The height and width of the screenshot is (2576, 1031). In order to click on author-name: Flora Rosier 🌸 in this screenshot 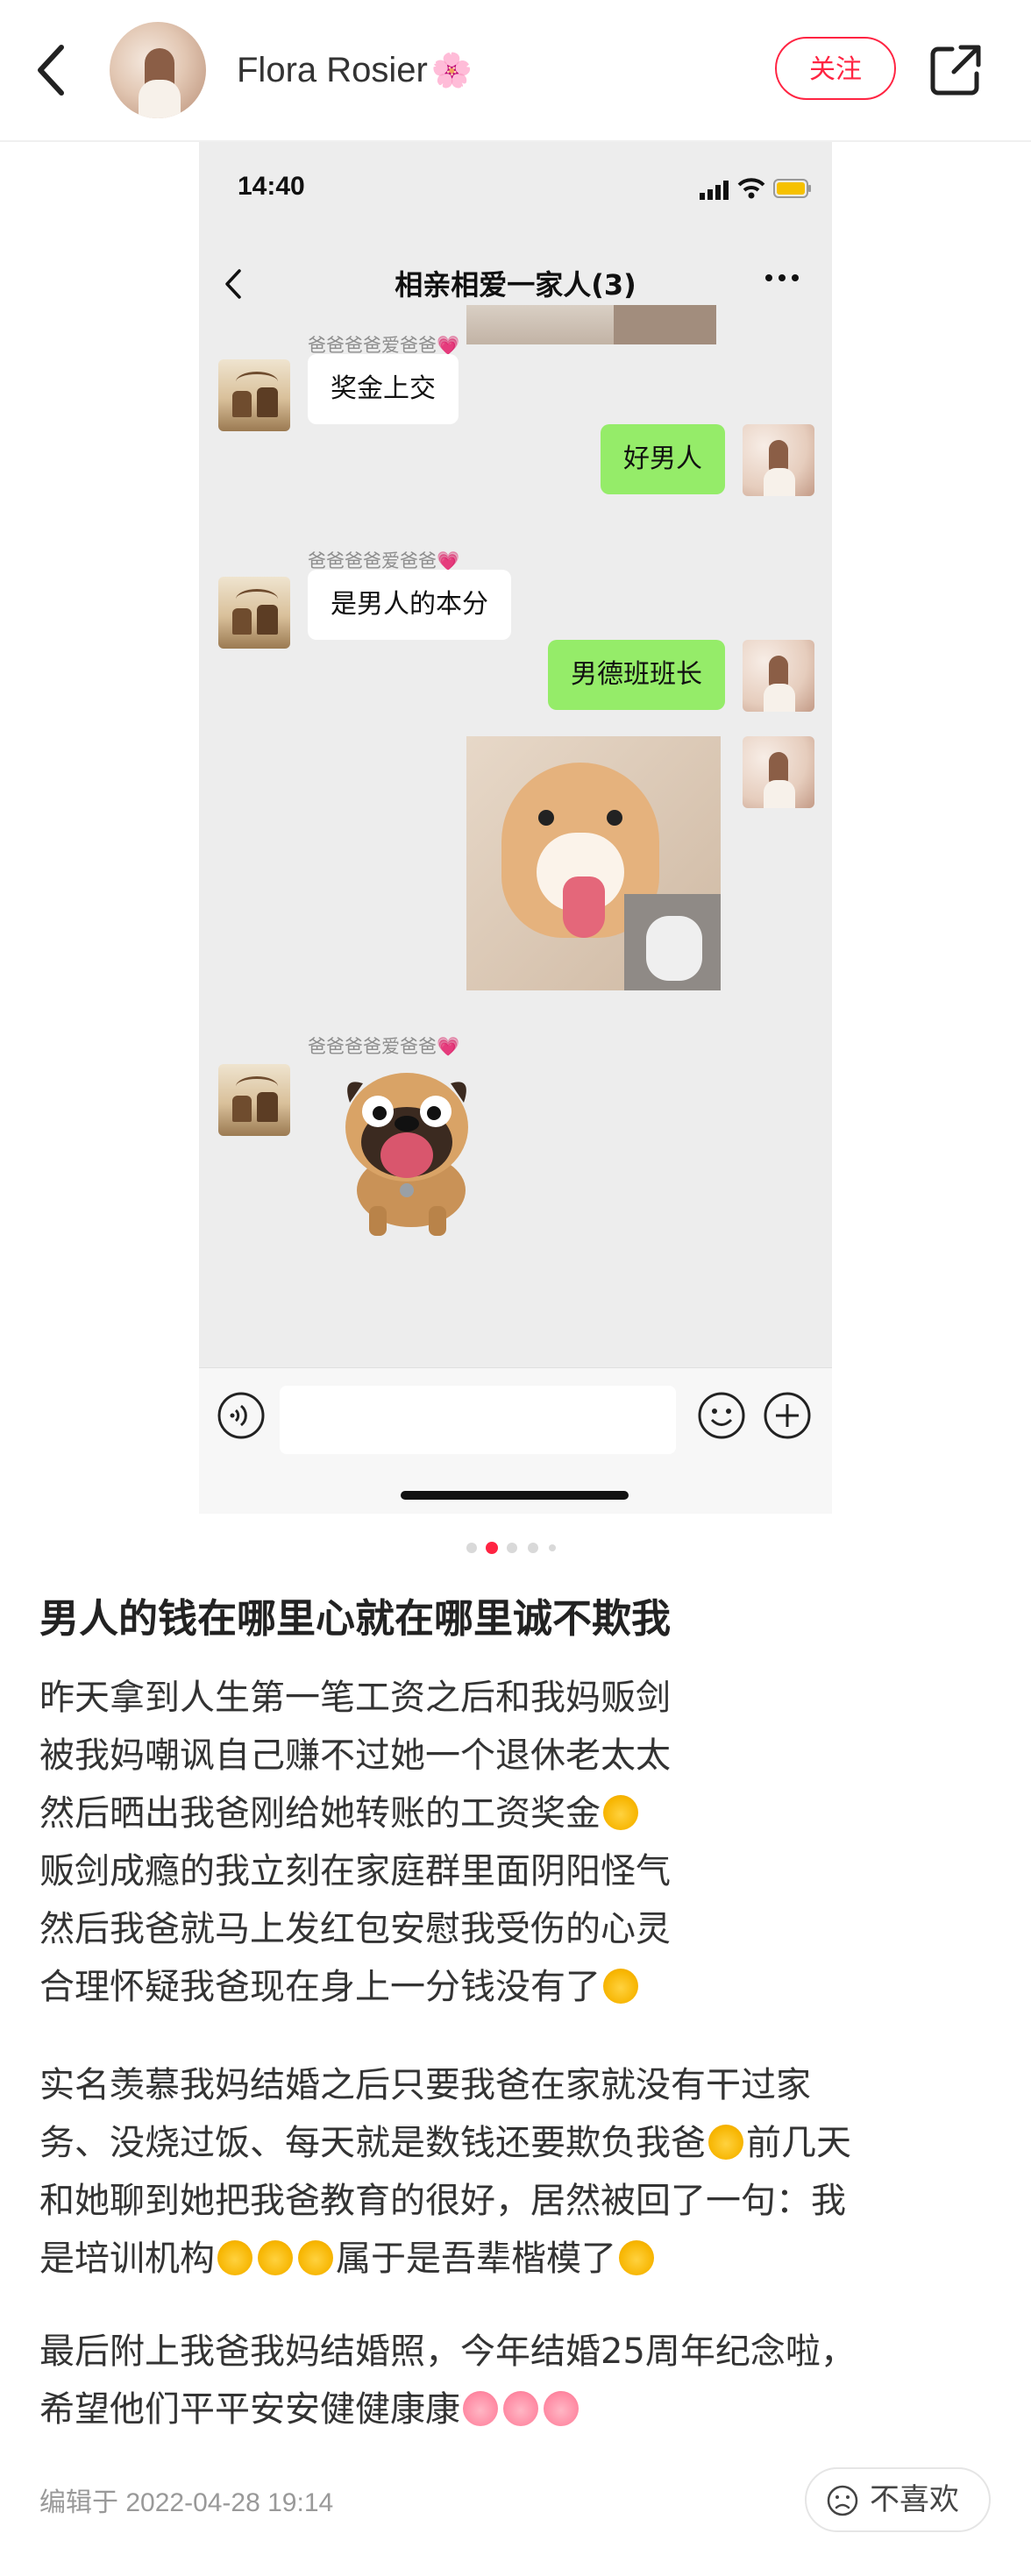, I will do `click(355, 71)`.